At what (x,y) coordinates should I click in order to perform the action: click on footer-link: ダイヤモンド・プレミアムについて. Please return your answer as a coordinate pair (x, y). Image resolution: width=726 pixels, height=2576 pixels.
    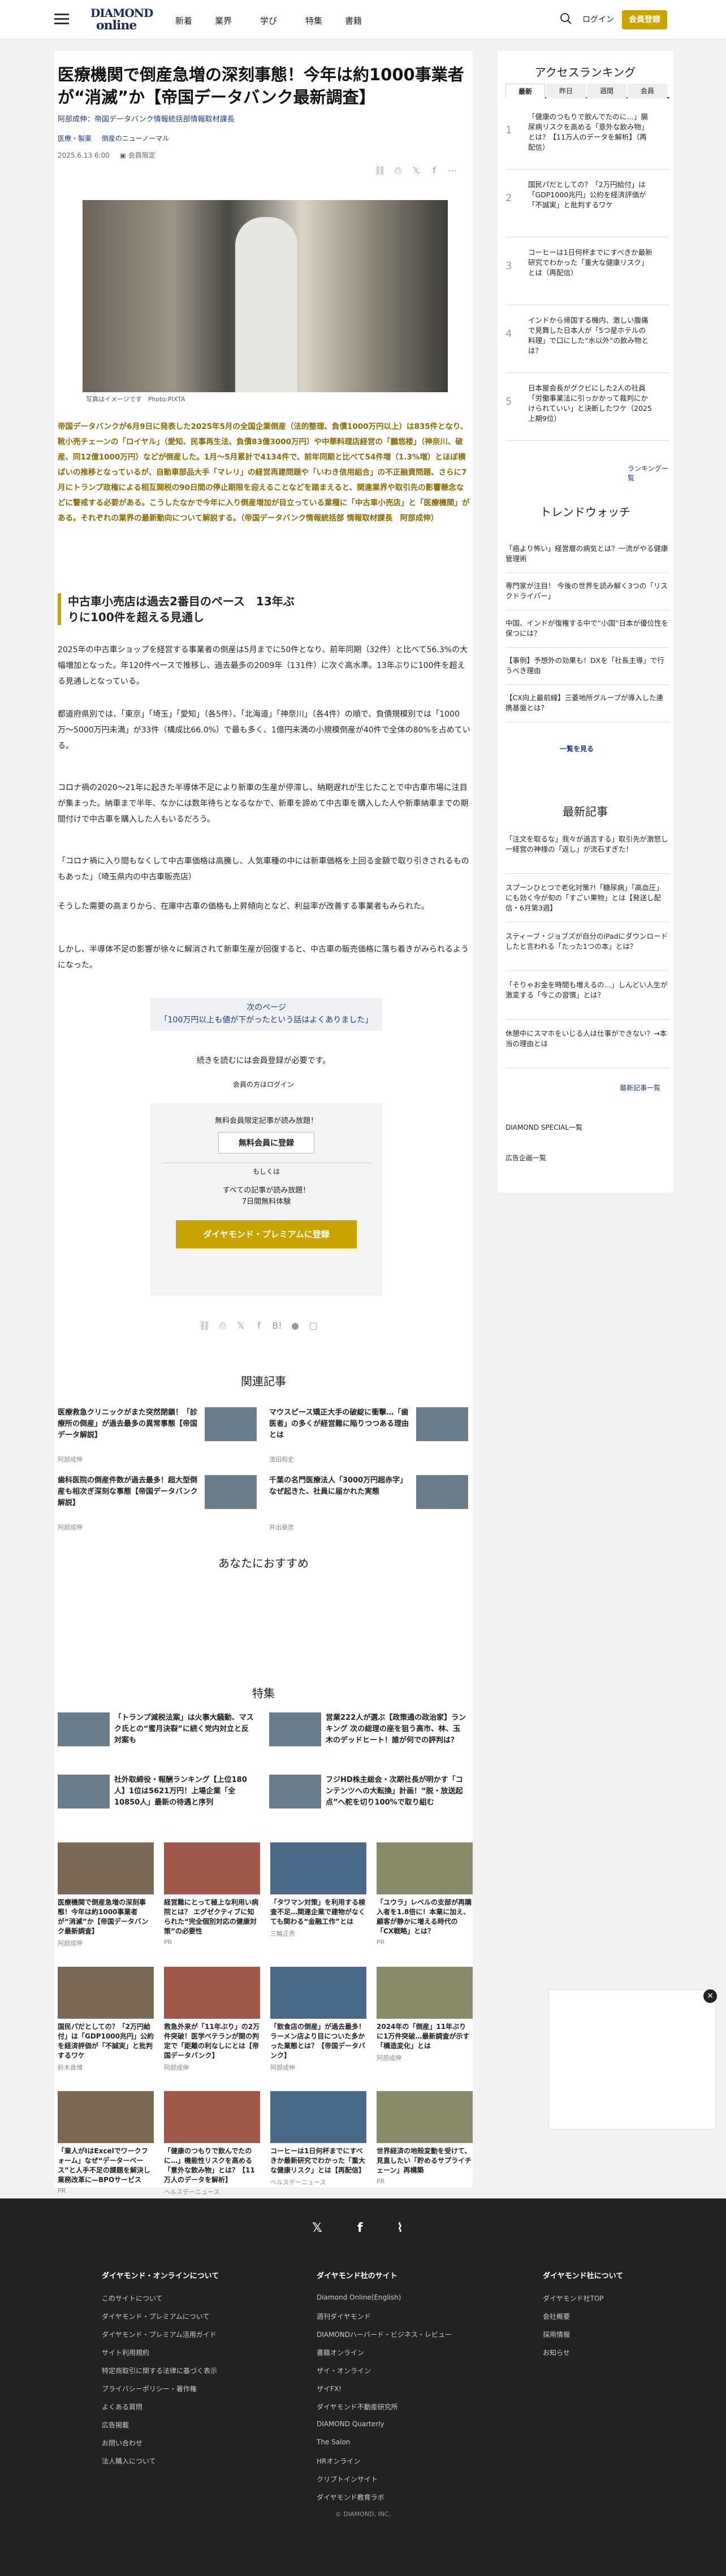
    Looking at the image, I should click on (156, 2316).